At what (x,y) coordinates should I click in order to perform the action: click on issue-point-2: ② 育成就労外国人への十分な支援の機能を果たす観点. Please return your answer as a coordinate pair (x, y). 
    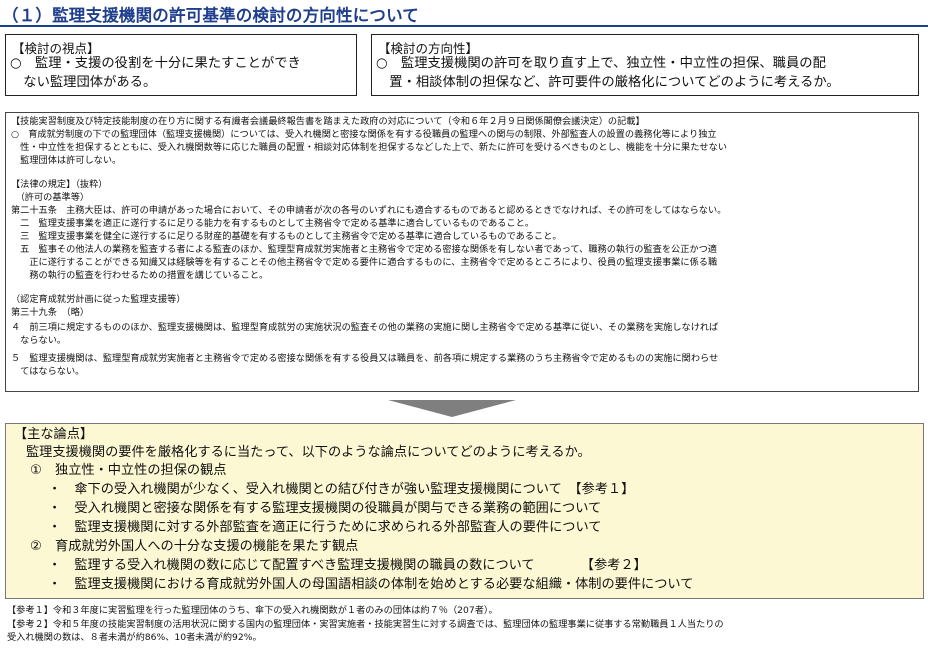
    Looking at the image, I should click on (194, 546).